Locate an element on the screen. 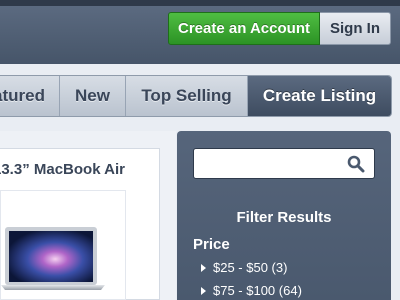 The image size is (400, 300). tab-featured: Featured is located at coordinates (30, 96).